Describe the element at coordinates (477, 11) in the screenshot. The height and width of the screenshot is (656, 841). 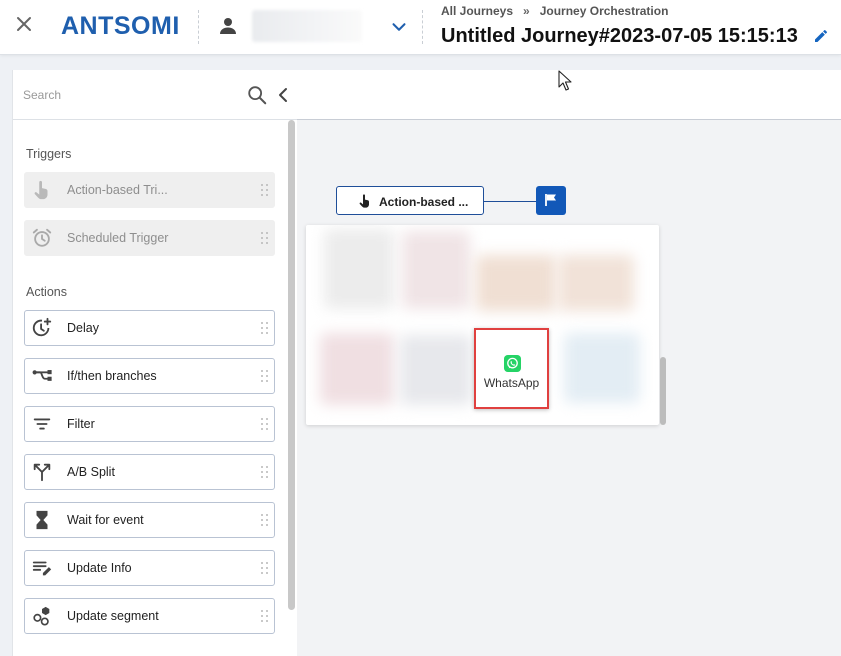
I see `breadcrumb-all-journeys: All Journeys` at that location.